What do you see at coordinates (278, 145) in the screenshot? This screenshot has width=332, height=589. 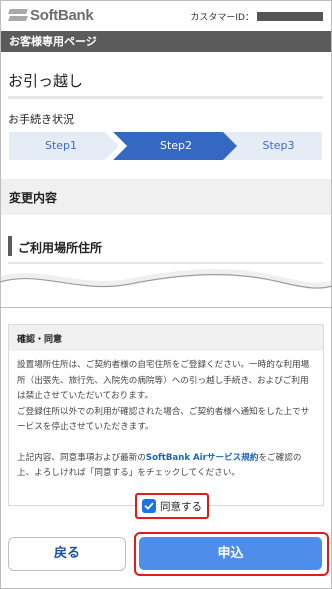 I see `step-3: Step3` at bounding box center [278, 145].